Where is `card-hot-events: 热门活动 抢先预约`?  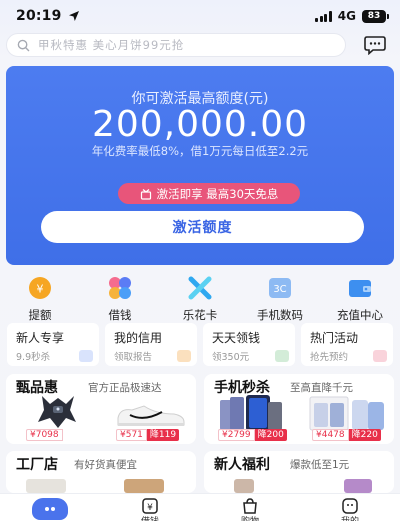 card-hot-events: 热门活动 抢先预约 is located at coordinates (347, 344).